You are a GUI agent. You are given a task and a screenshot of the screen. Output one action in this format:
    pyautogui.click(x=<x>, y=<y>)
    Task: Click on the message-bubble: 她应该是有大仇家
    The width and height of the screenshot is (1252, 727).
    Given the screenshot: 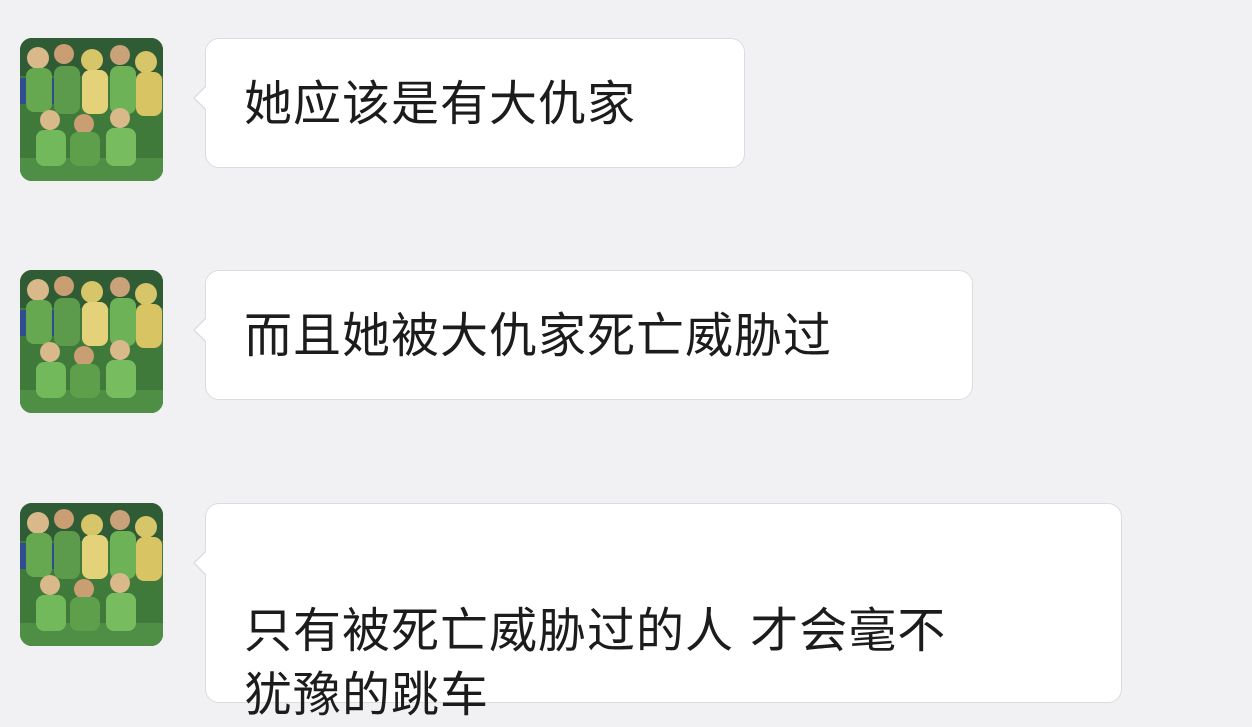 What is the action you would take?
    pyautogui.click(x=469, y=103)
    